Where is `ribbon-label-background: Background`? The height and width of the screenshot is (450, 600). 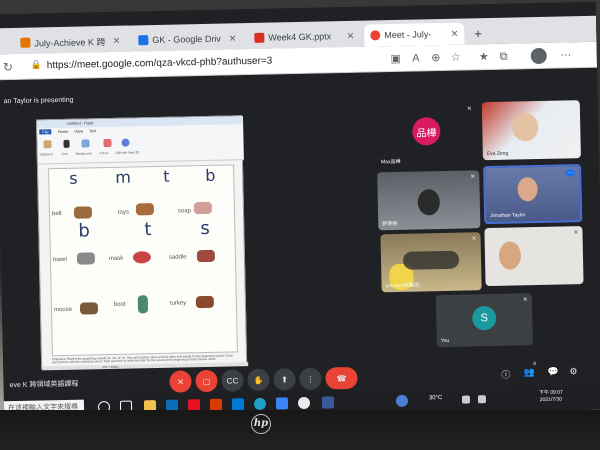
ribbon-label-background: Background is located at coordinates (83, 153).